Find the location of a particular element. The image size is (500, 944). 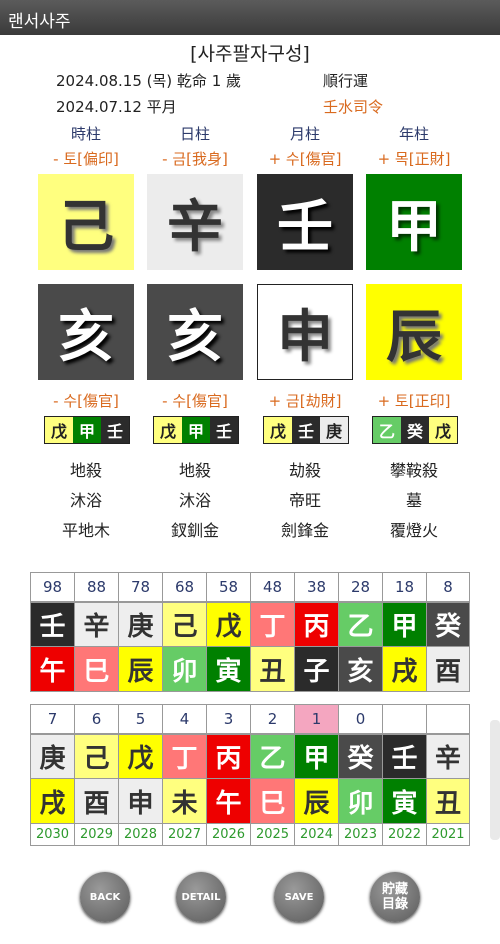

annual-luck-branch: 申 is located at coordinates (140, 801).